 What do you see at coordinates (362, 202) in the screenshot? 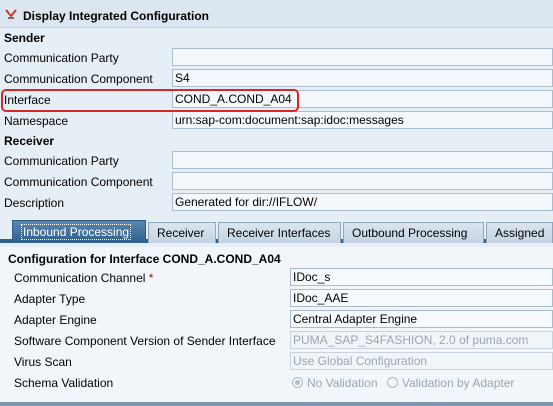
I see `receiver-description-field: Generated for dir://IFLOW/` at bounding box center [362, 202].